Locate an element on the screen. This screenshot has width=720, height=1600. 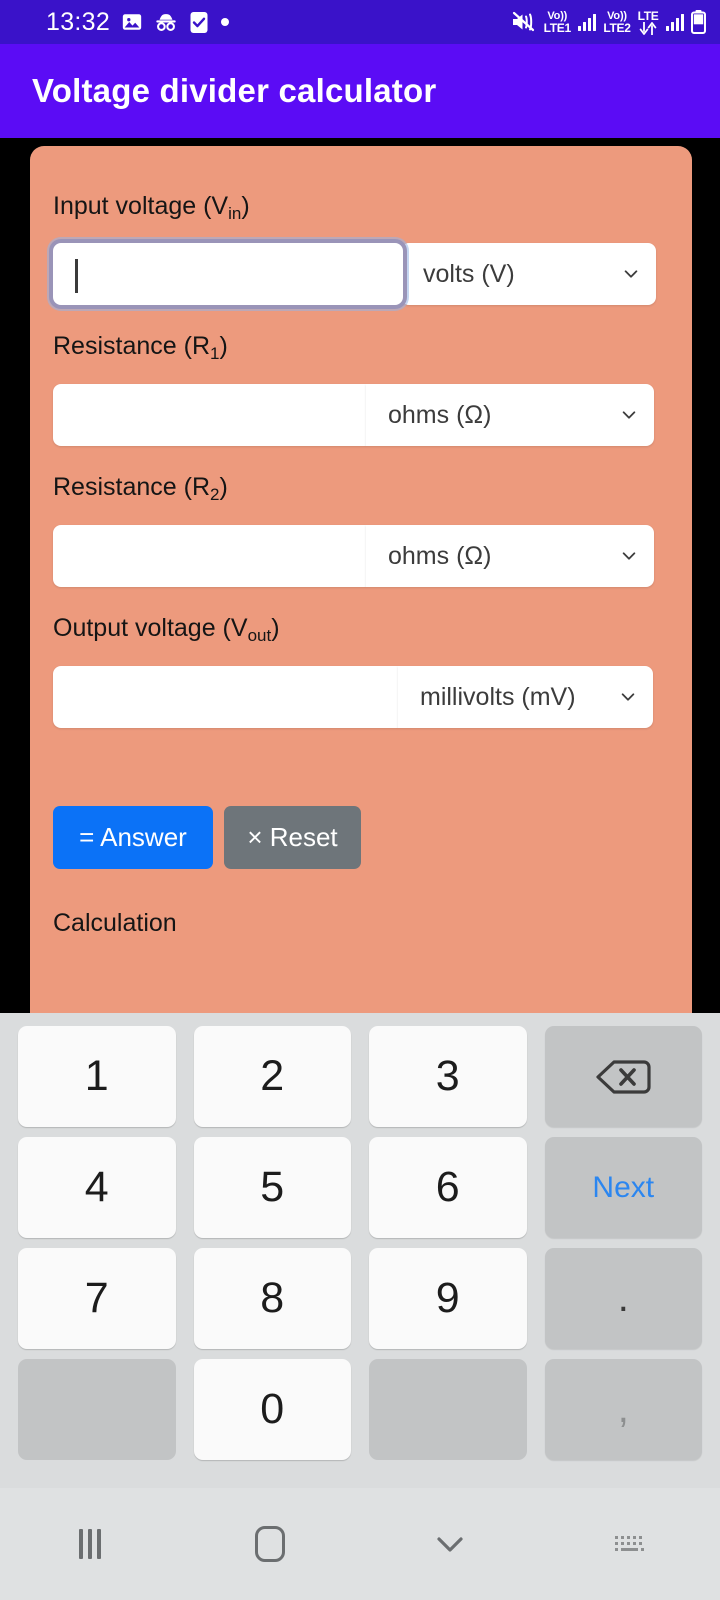
resistance-r2-field is located at coordinates (209, 556).